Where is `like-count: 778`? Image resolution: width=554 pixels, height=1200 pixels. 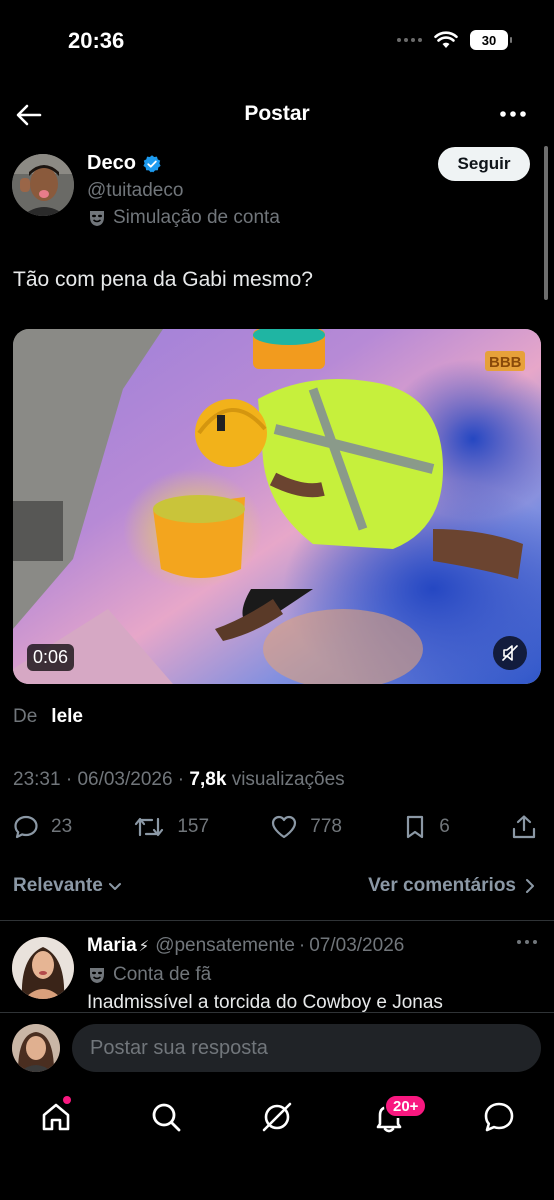
like-count: 778 is located at coordinates (326, 826).